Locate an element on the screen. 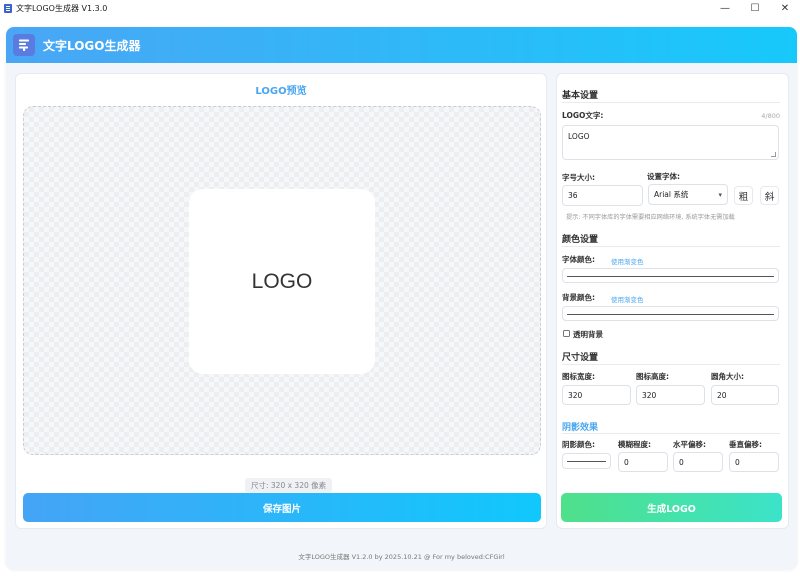  shadow-offset-y-input: 0 is located at coordinates (754, 462).